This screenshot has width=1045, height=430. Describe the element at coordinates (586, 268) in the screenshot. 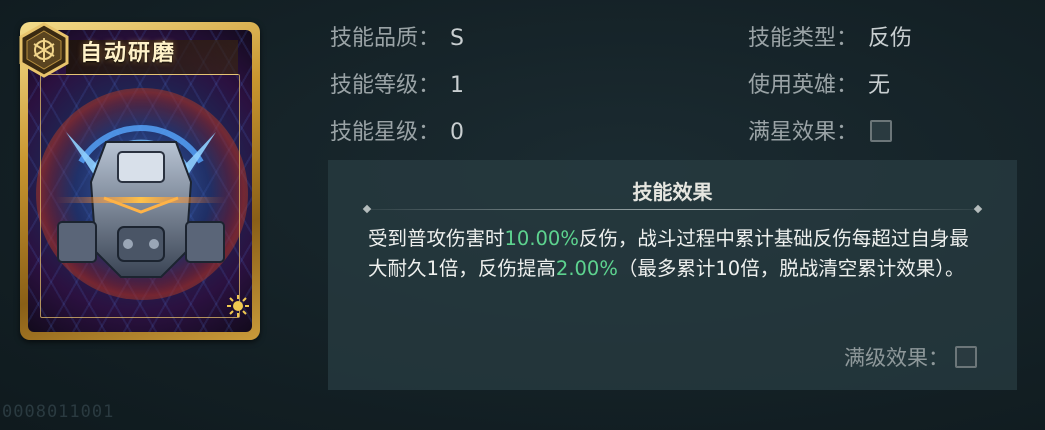

I see `desc-highlight-2: 2.00%` at that location.